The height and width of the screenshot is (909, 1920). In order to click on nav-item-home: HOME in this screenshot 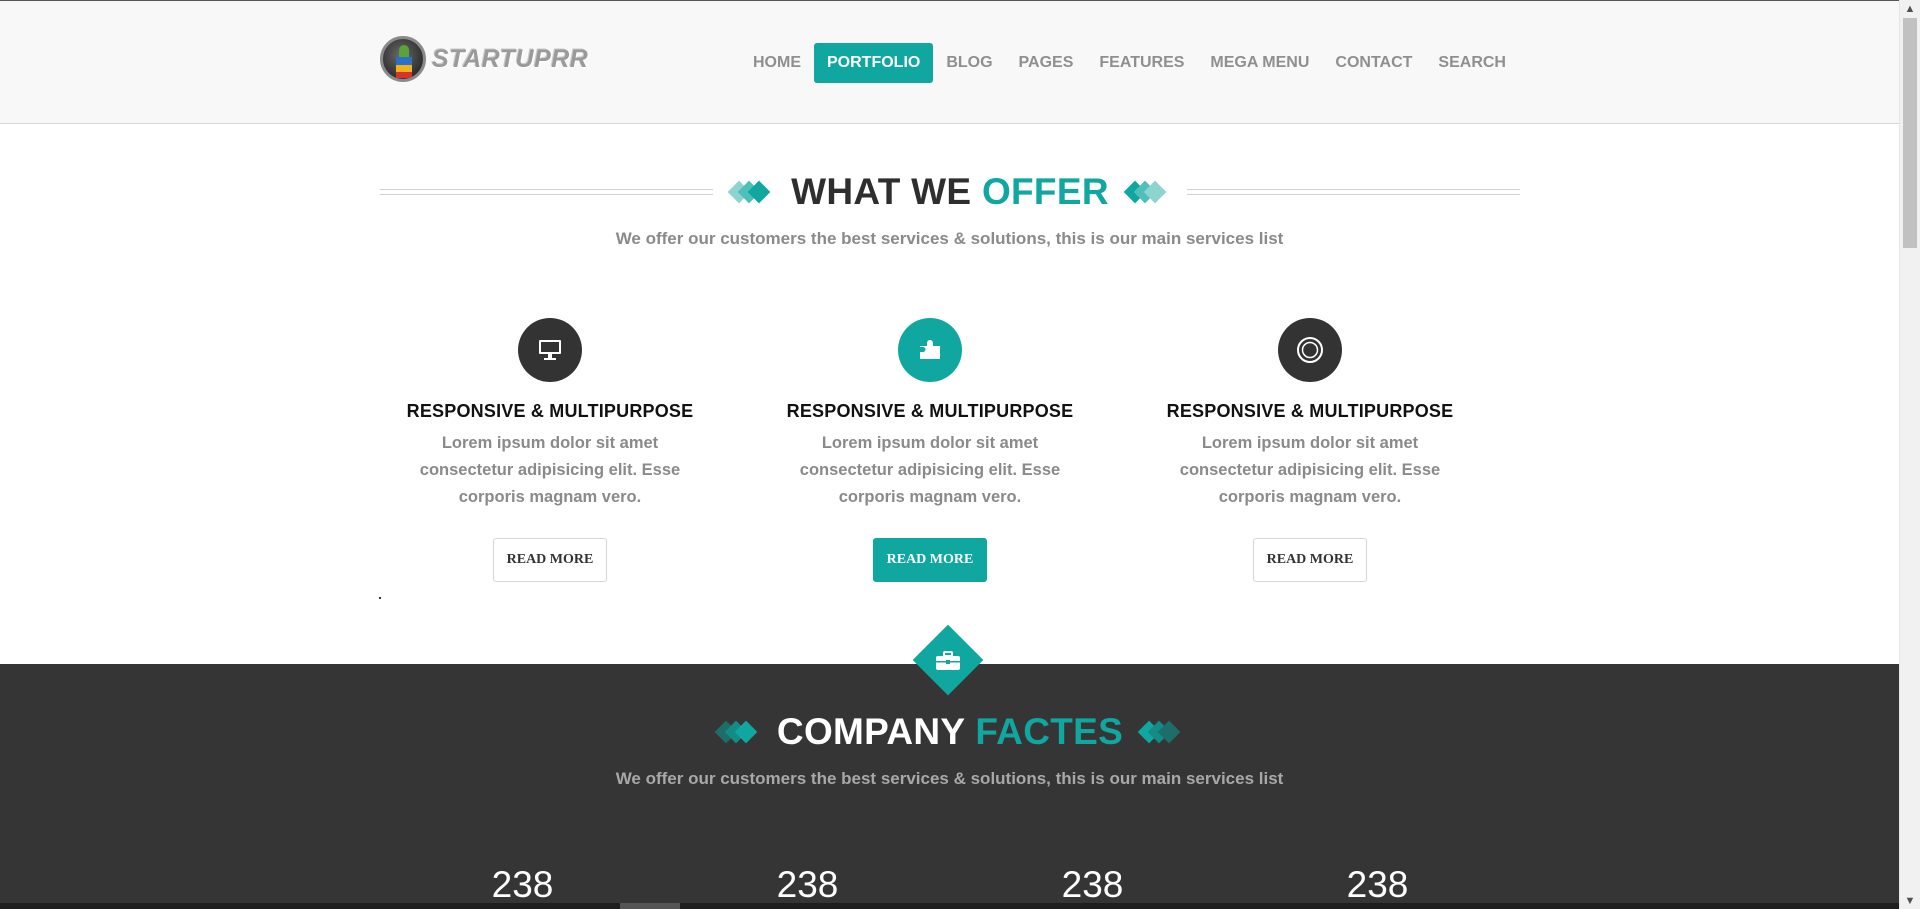, I will do `click(777, 63)`.